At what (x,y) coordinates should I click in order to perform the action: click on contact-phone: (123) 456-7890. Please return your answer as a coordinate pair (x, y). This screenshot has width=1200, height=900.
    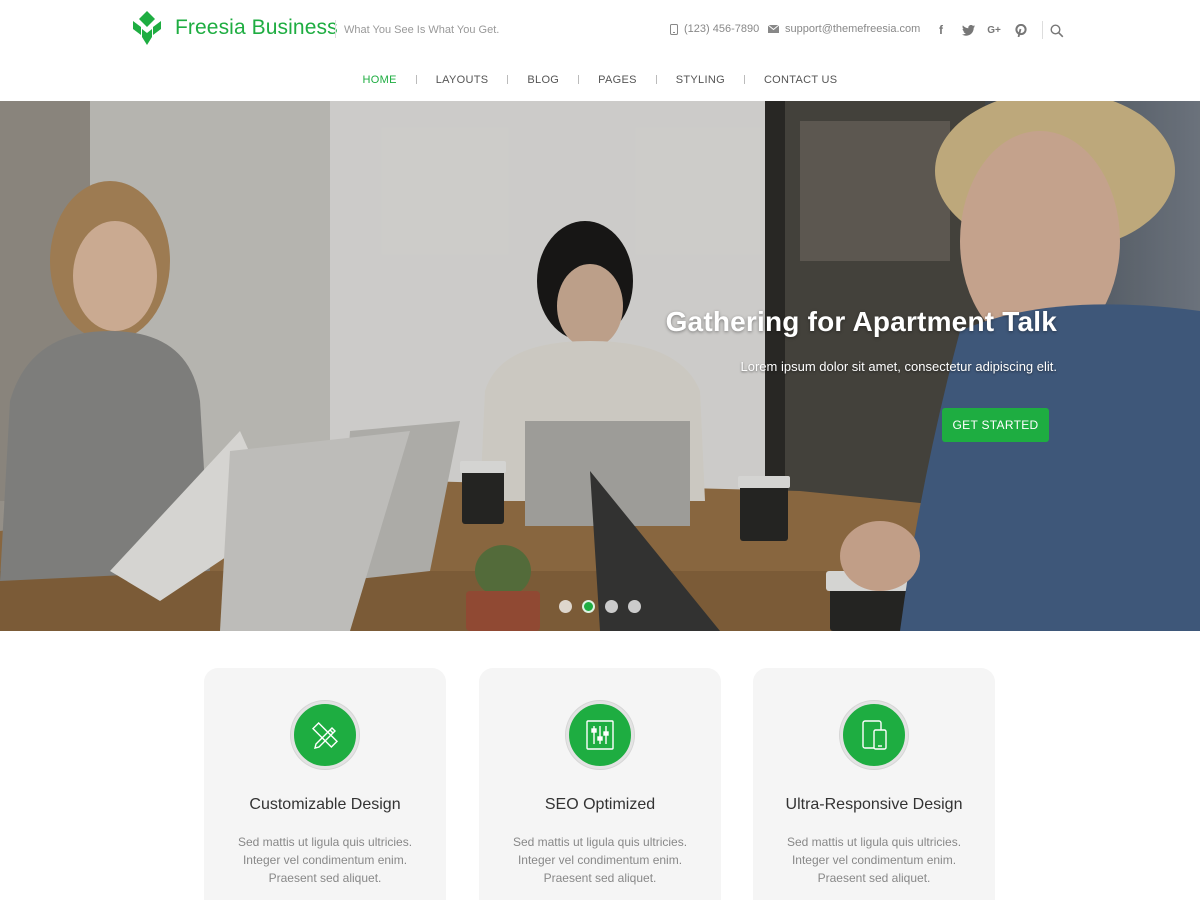
    Looking at the image, I should click on (714, 29).